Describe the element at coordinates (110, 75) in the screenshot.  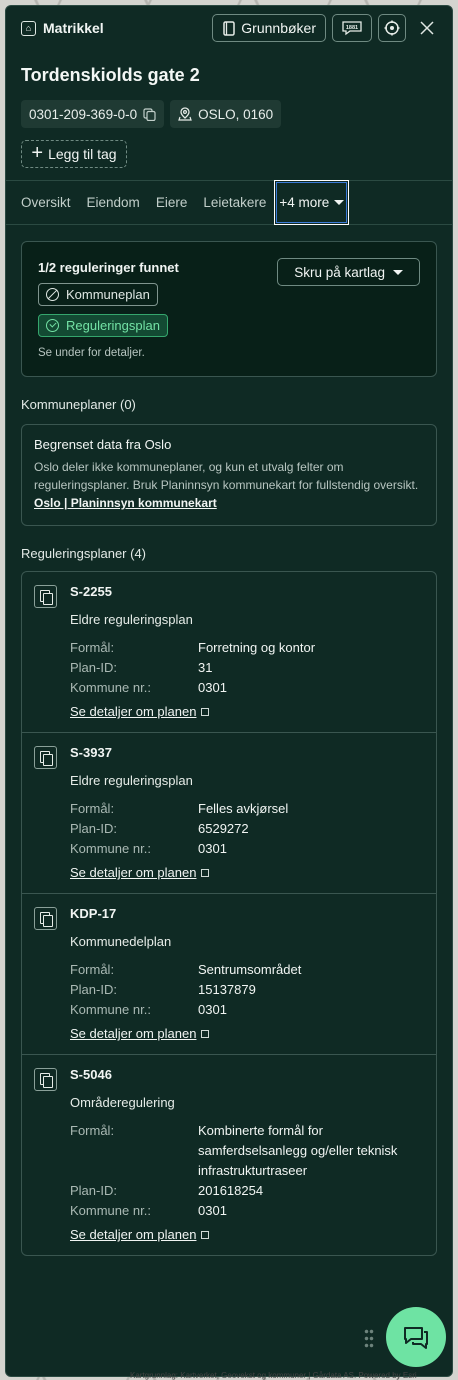
I see `property-title: Tordenskiolds gate 2` at that location.